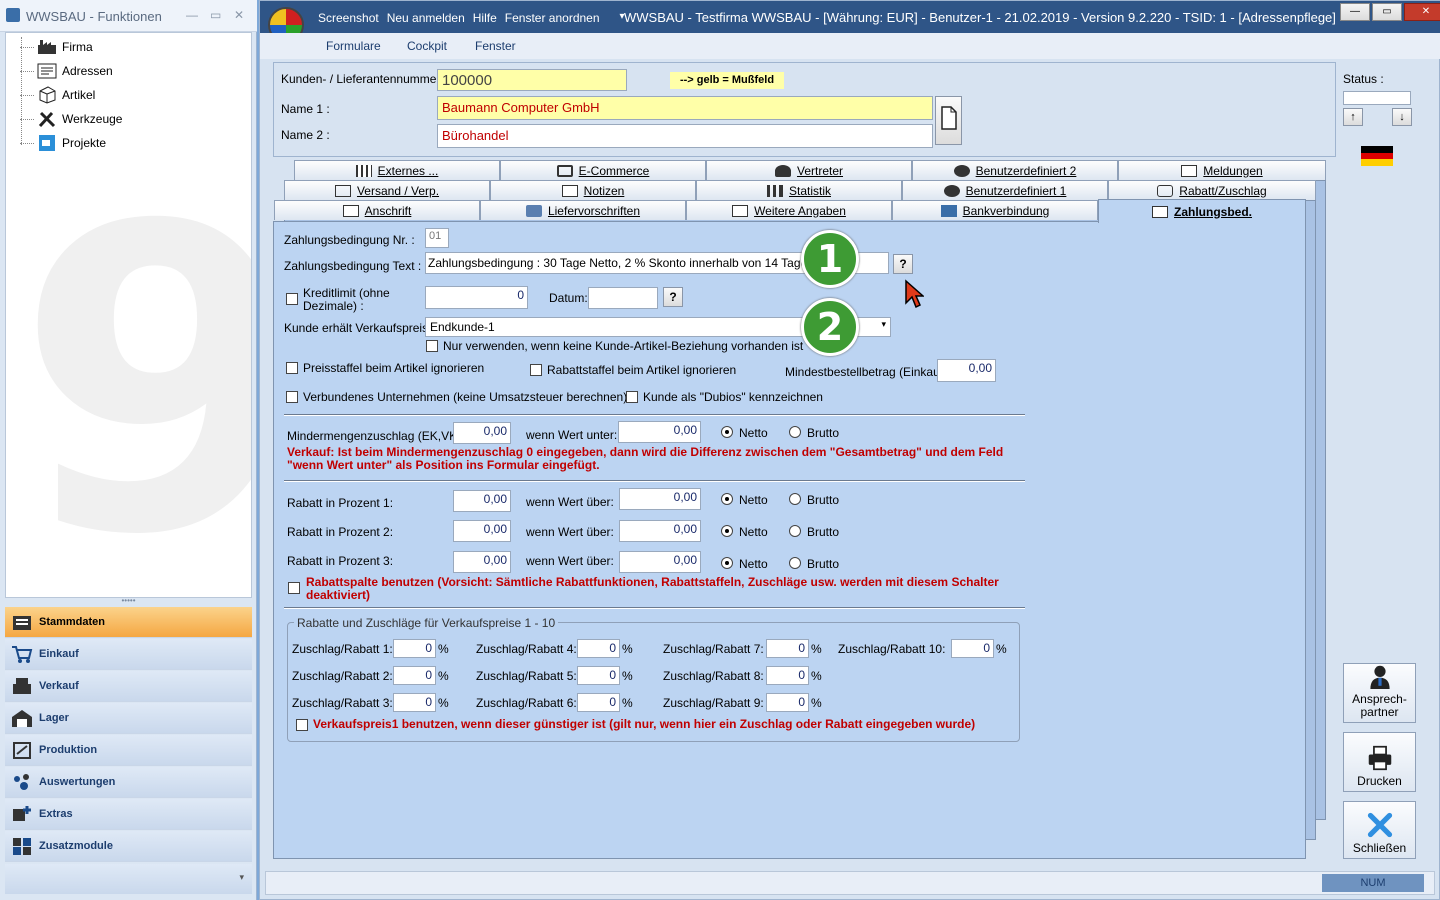  I want to click on close-icon: ✕, so click(239, 15).